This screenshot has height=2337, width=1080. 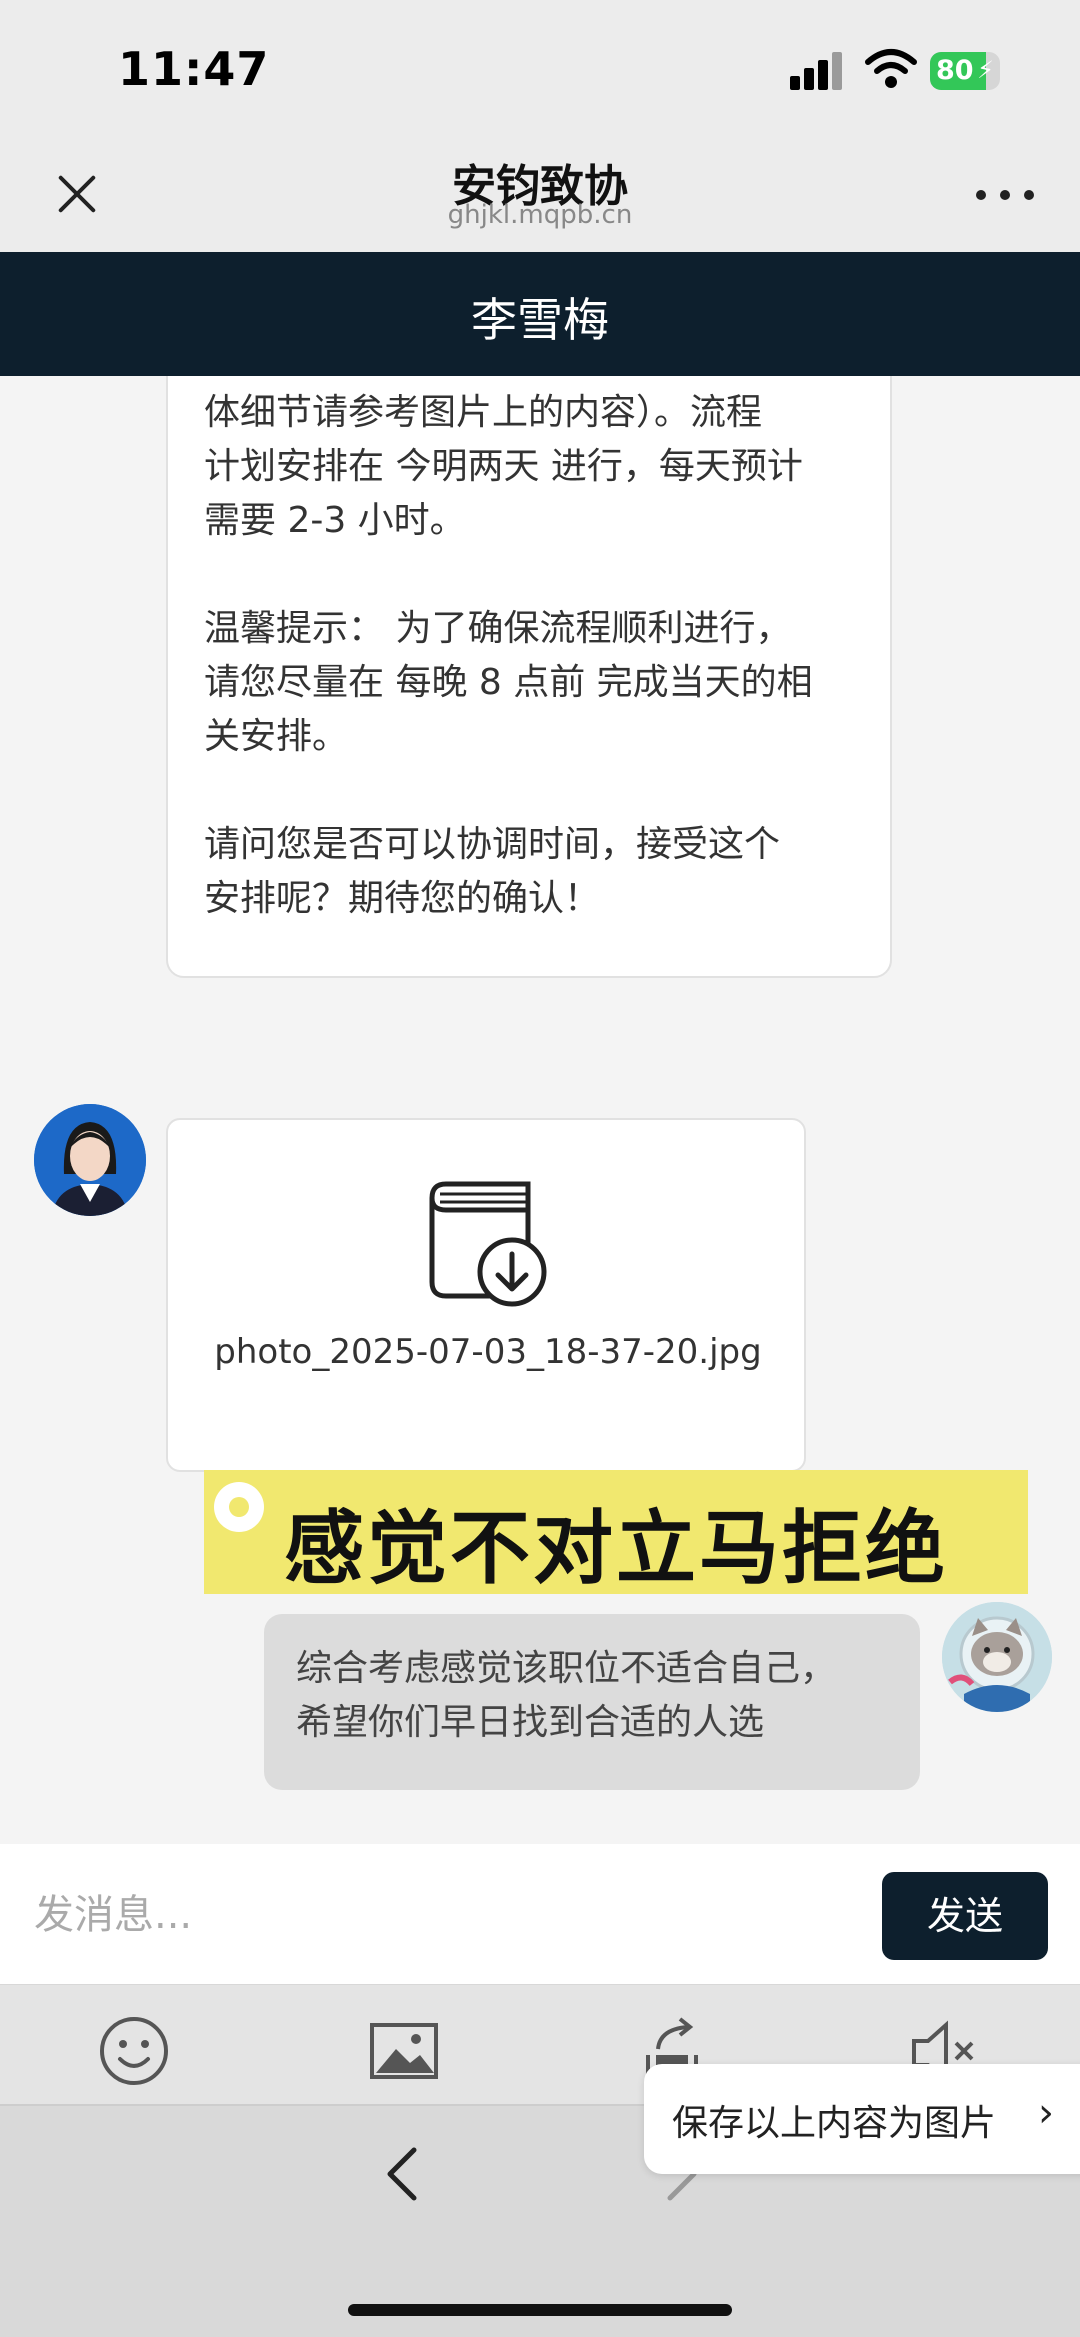 What do you see at coordinates (402, 2174) in the screenshot?
I see `back-arrow-icon` at bounding box center [402, 2174].